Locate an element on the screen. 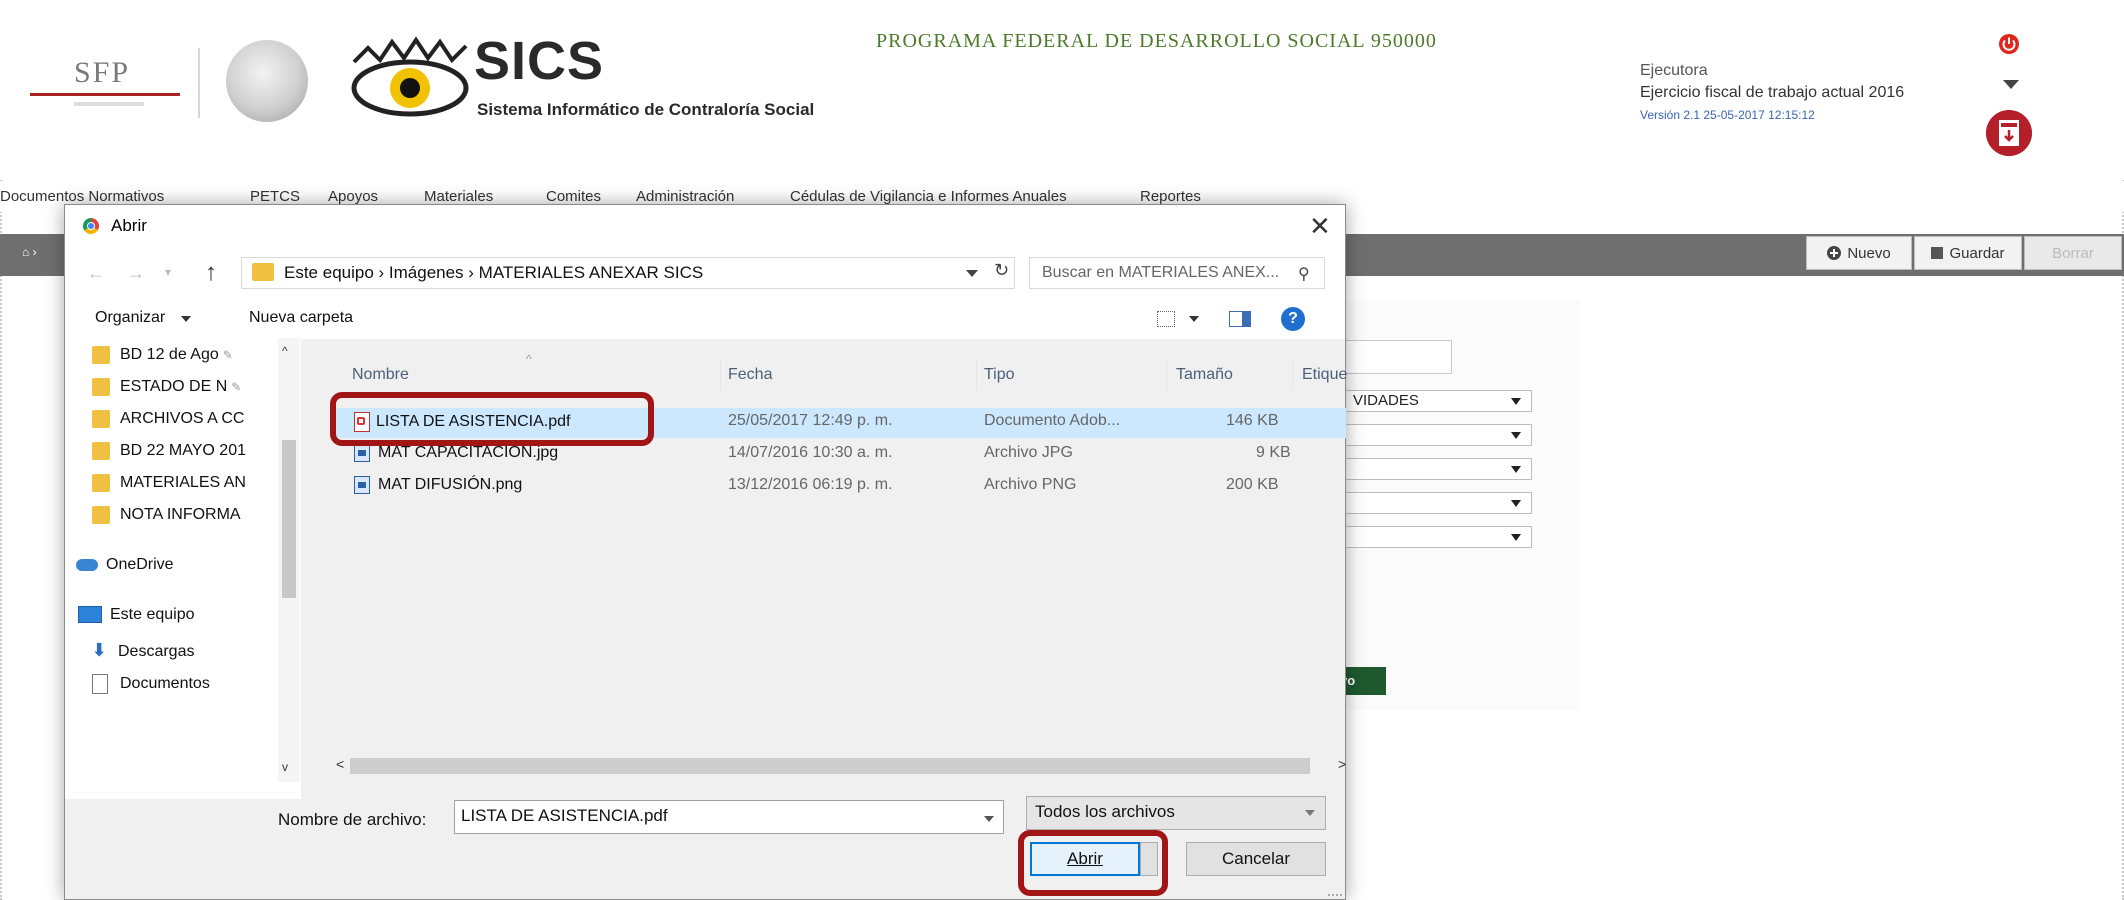 The width and height of the screenshot is (2124, 900). nav-item-folder: ESTADO DE N ✎ is located at coordinates (166, 387).